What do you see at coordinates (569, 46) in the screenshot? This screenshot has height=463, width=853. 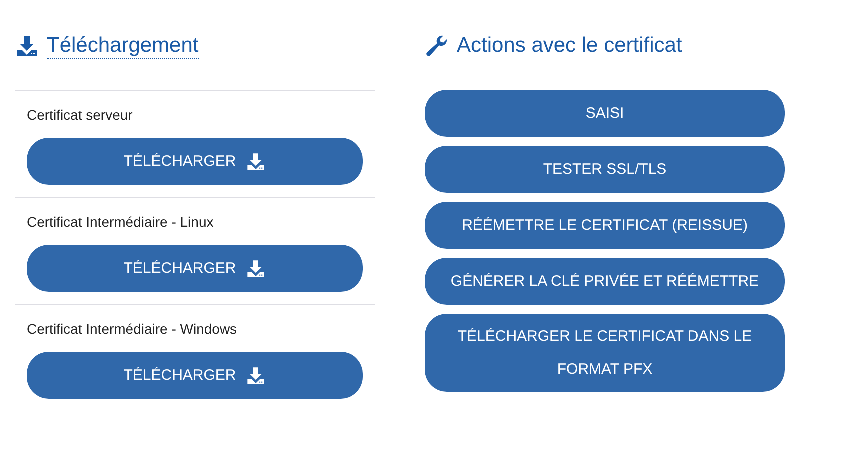 I see `heading-title: Actions avec le certificat` at bounding box center [569, 46].